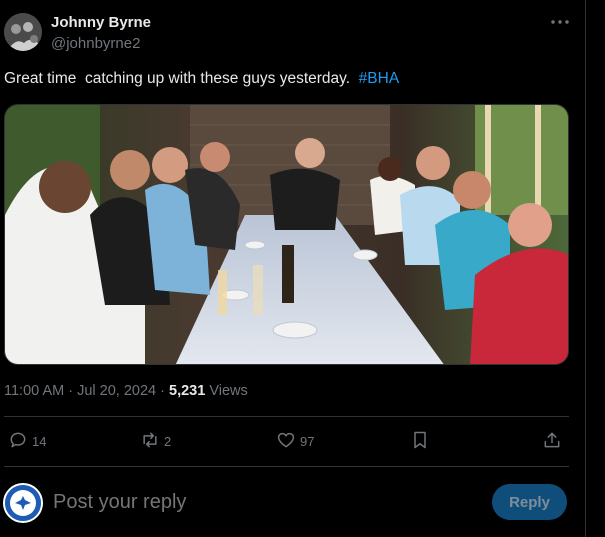  Describe the element at coordinates (150, 441) in the screenshot. I see `repost-icon` at that location.